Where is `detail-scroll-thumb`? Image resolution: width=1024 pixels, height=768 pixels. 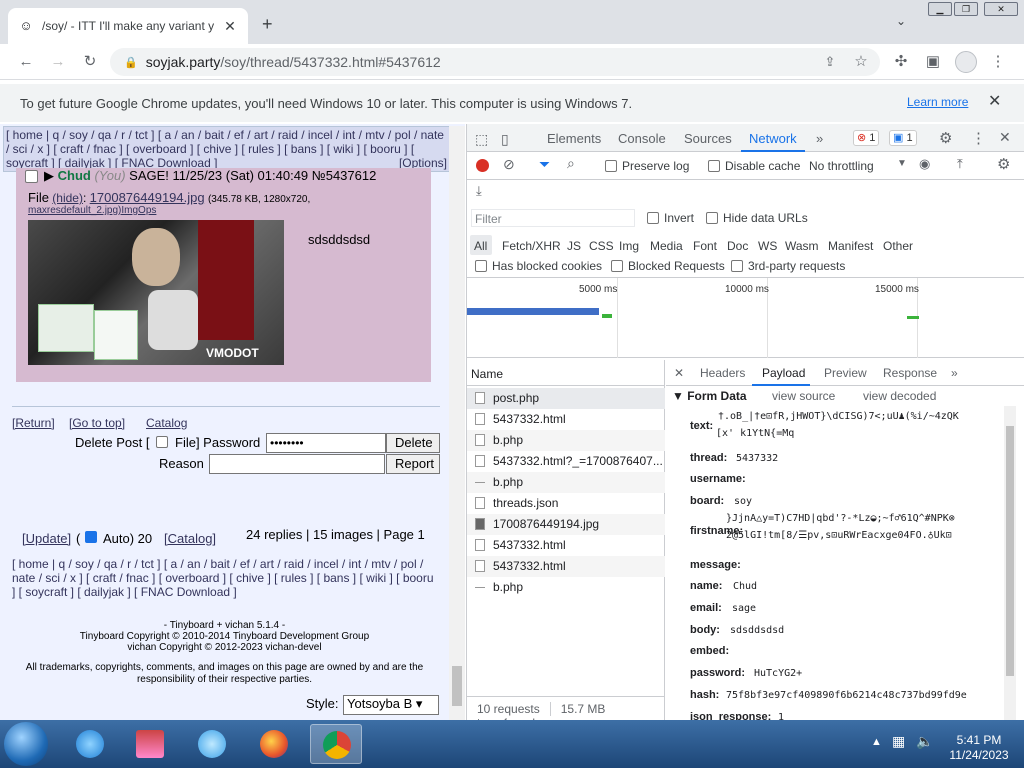
detail-scroll-thumb is located at coordinates (1010, 551).